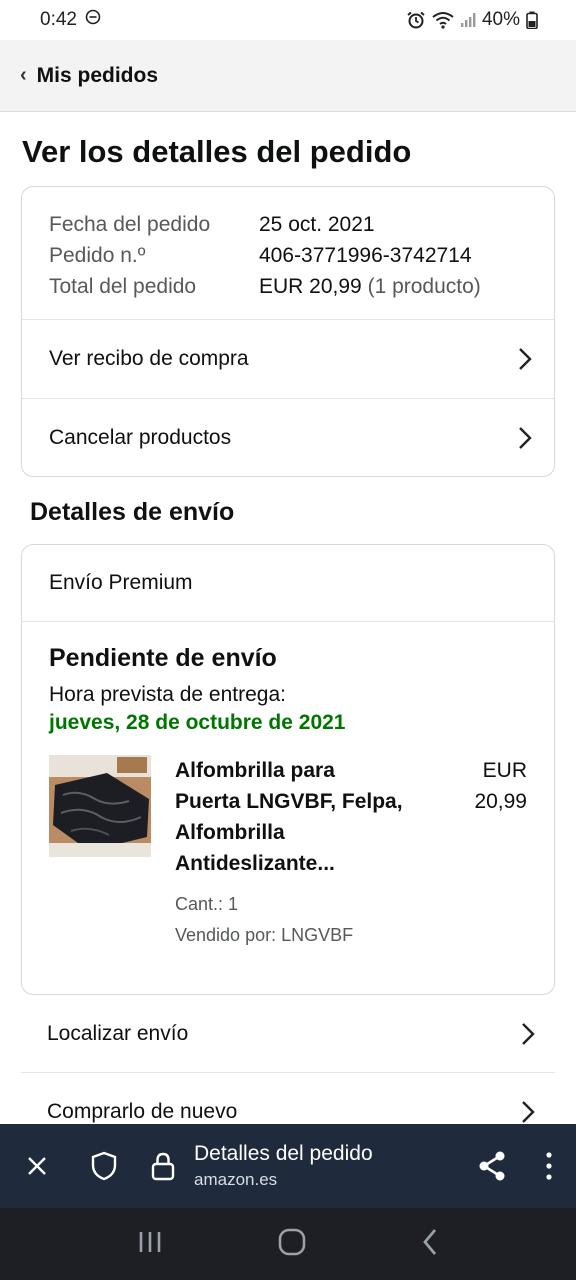 The image size is (576, 1280). What do you see at coordinates (532, 20) in the screenshot?
I see `battery-icon` at bounding box center [532, 20].